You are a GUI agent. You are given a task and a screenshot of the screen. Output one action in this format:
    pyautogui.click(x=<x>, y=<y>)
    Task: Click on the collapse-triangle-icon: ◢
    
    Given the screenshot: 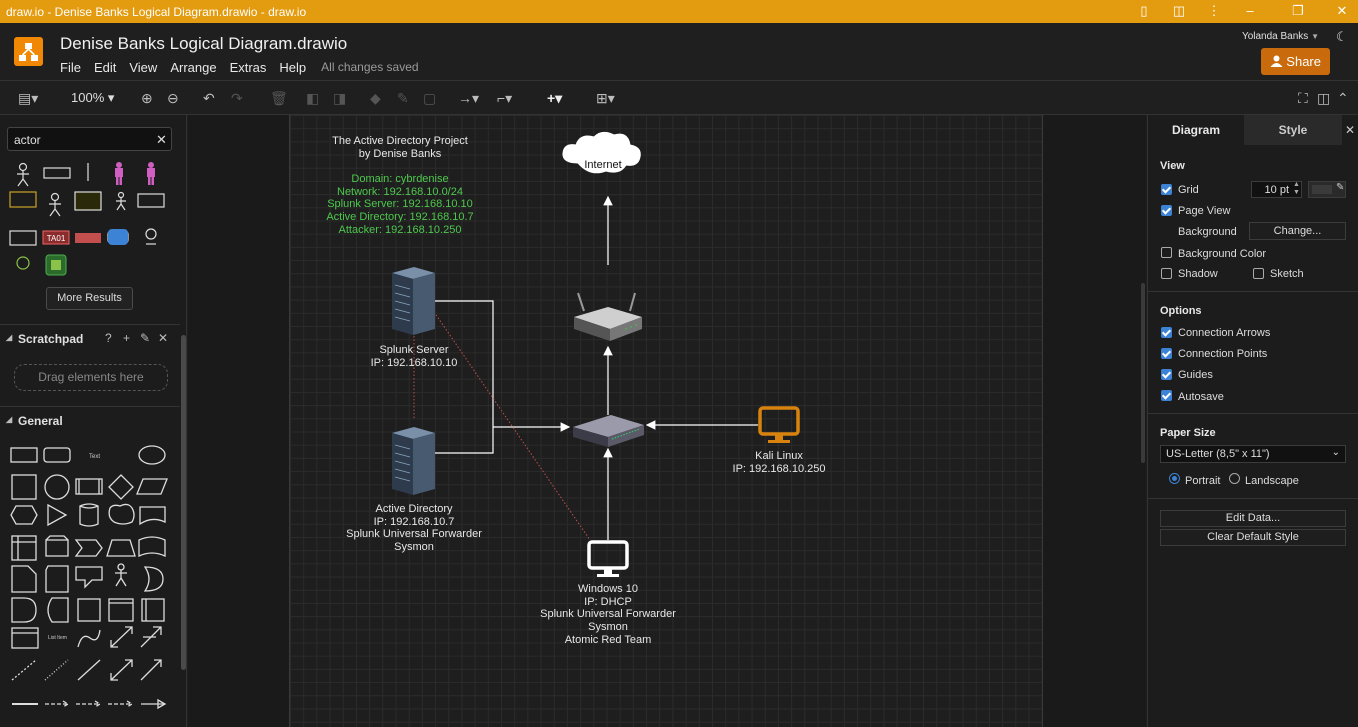 What is the action you would take?
    pyautogui.click(x=9, y=337)
    